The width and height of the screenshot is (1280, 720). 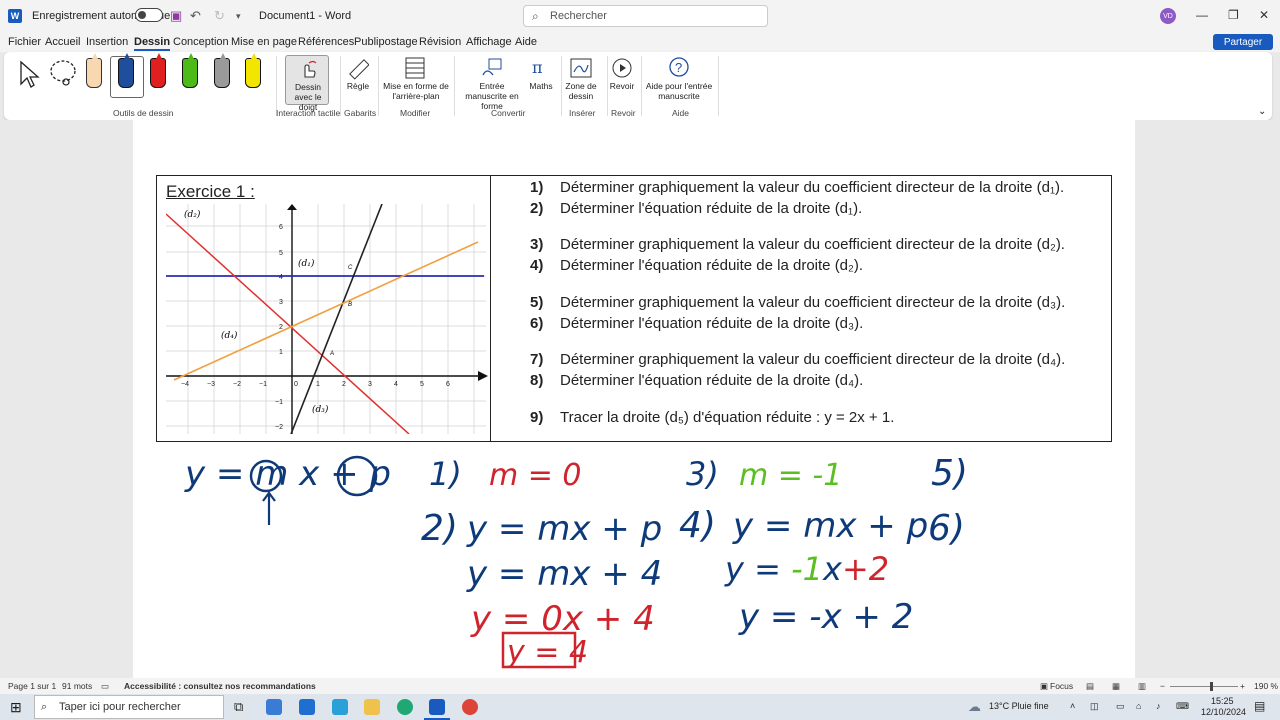 What do you see at coordinates (440, 42) in the screenshot?
I see `tab-revision: Révision` at bounding box center [440, 42].